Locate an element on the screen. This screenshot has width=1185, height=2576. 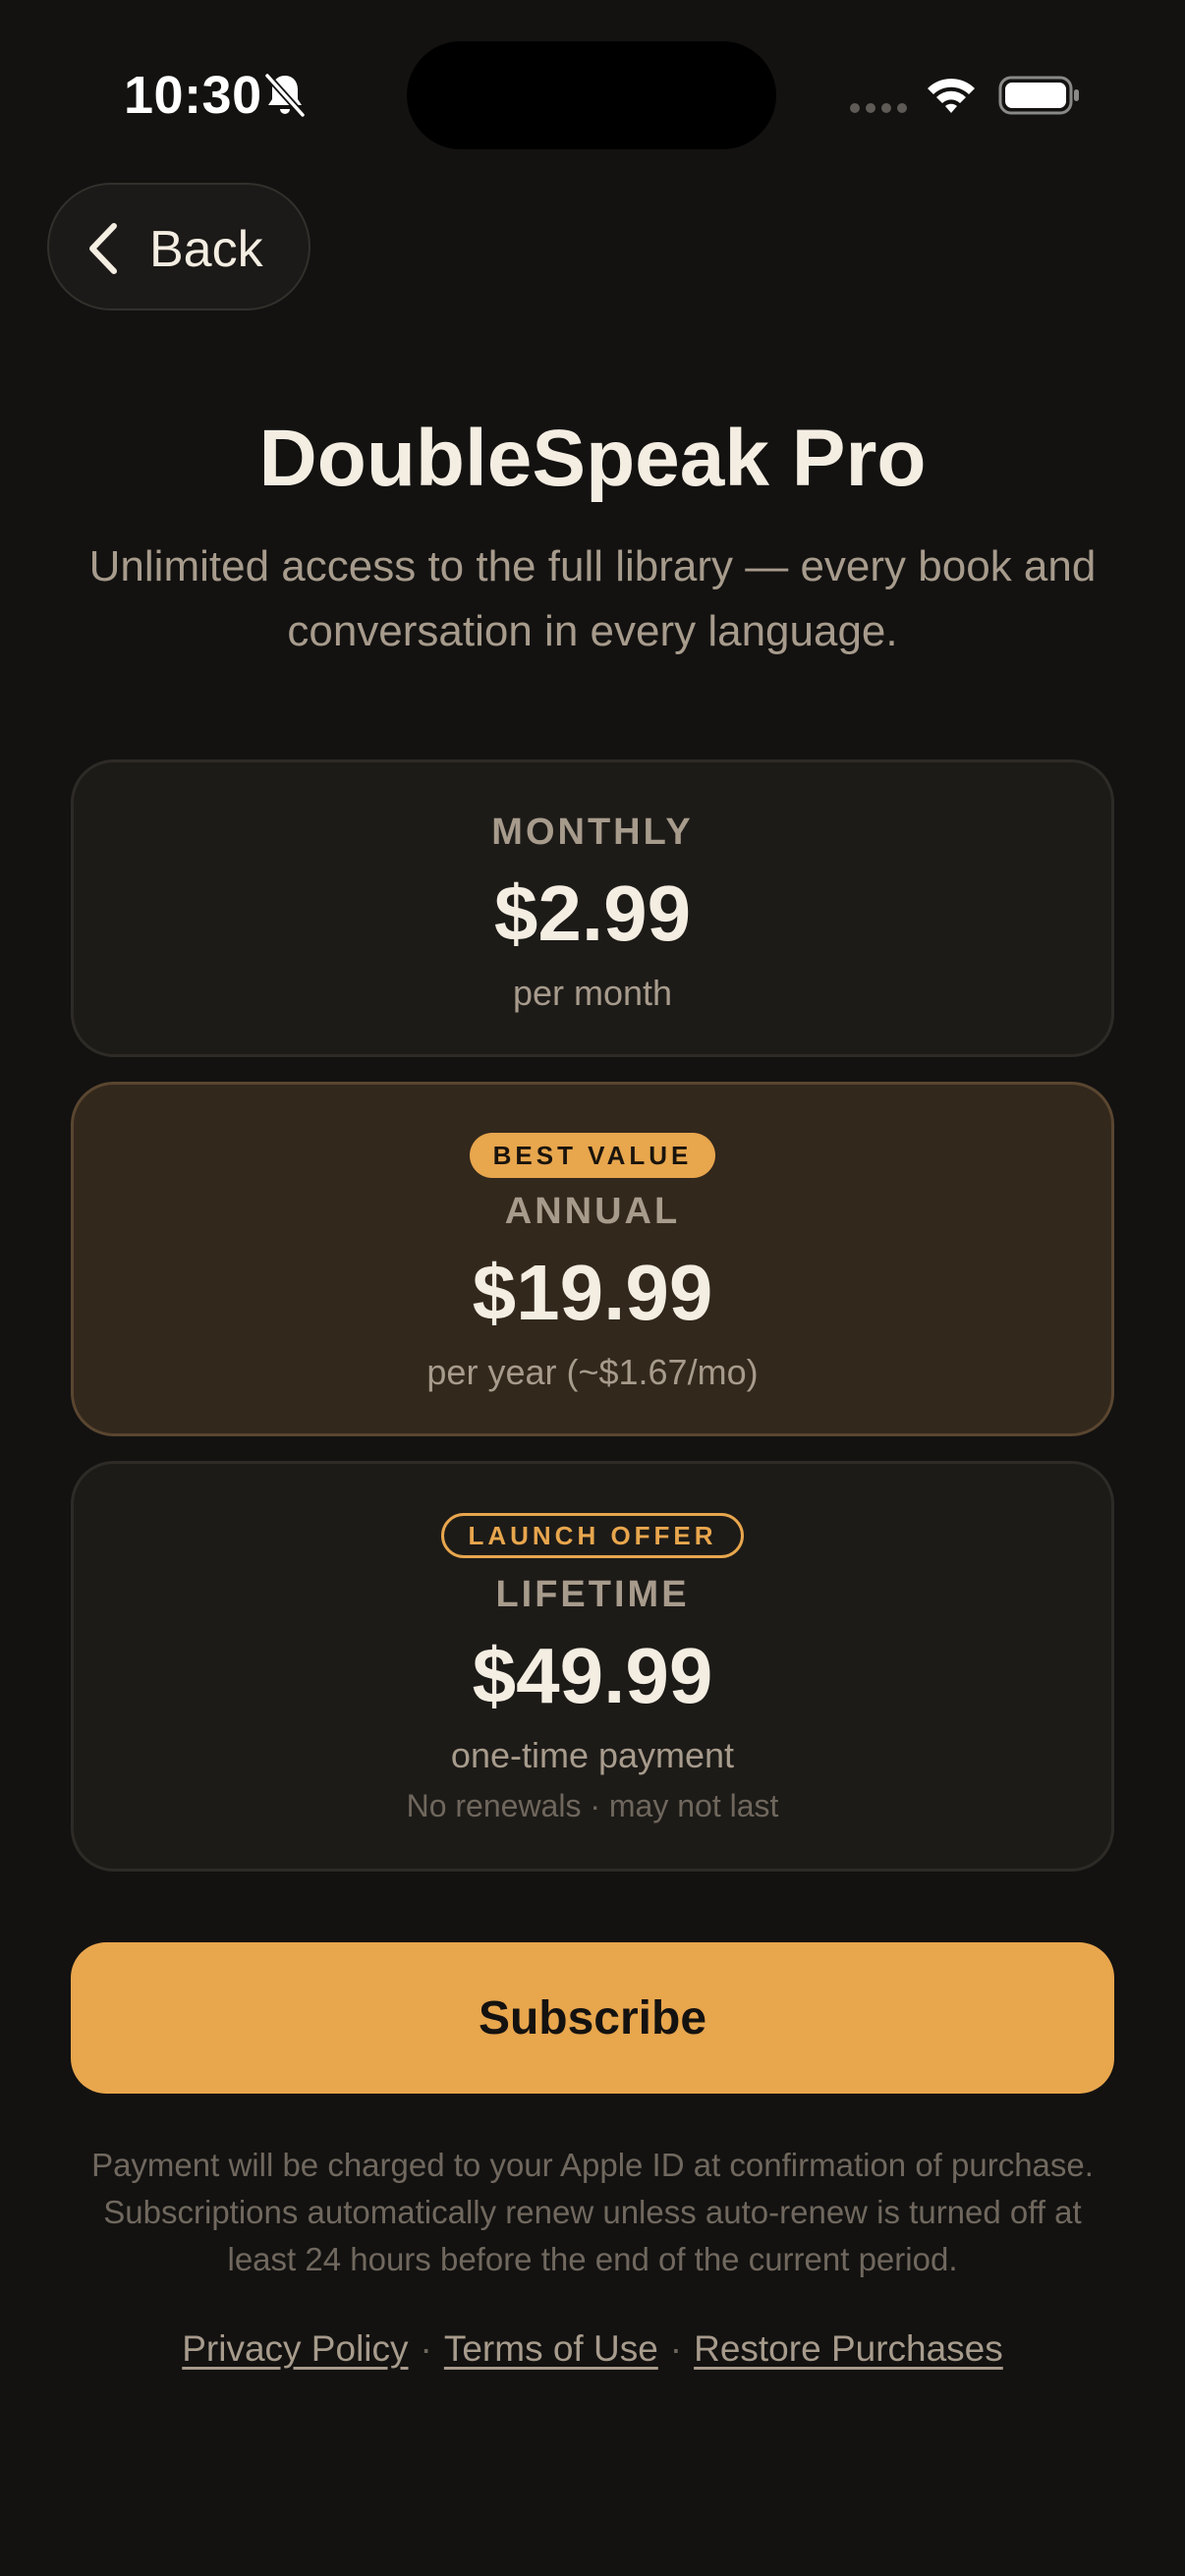
subscribe-button: Subscribe is located at coordinates (592, 2018).